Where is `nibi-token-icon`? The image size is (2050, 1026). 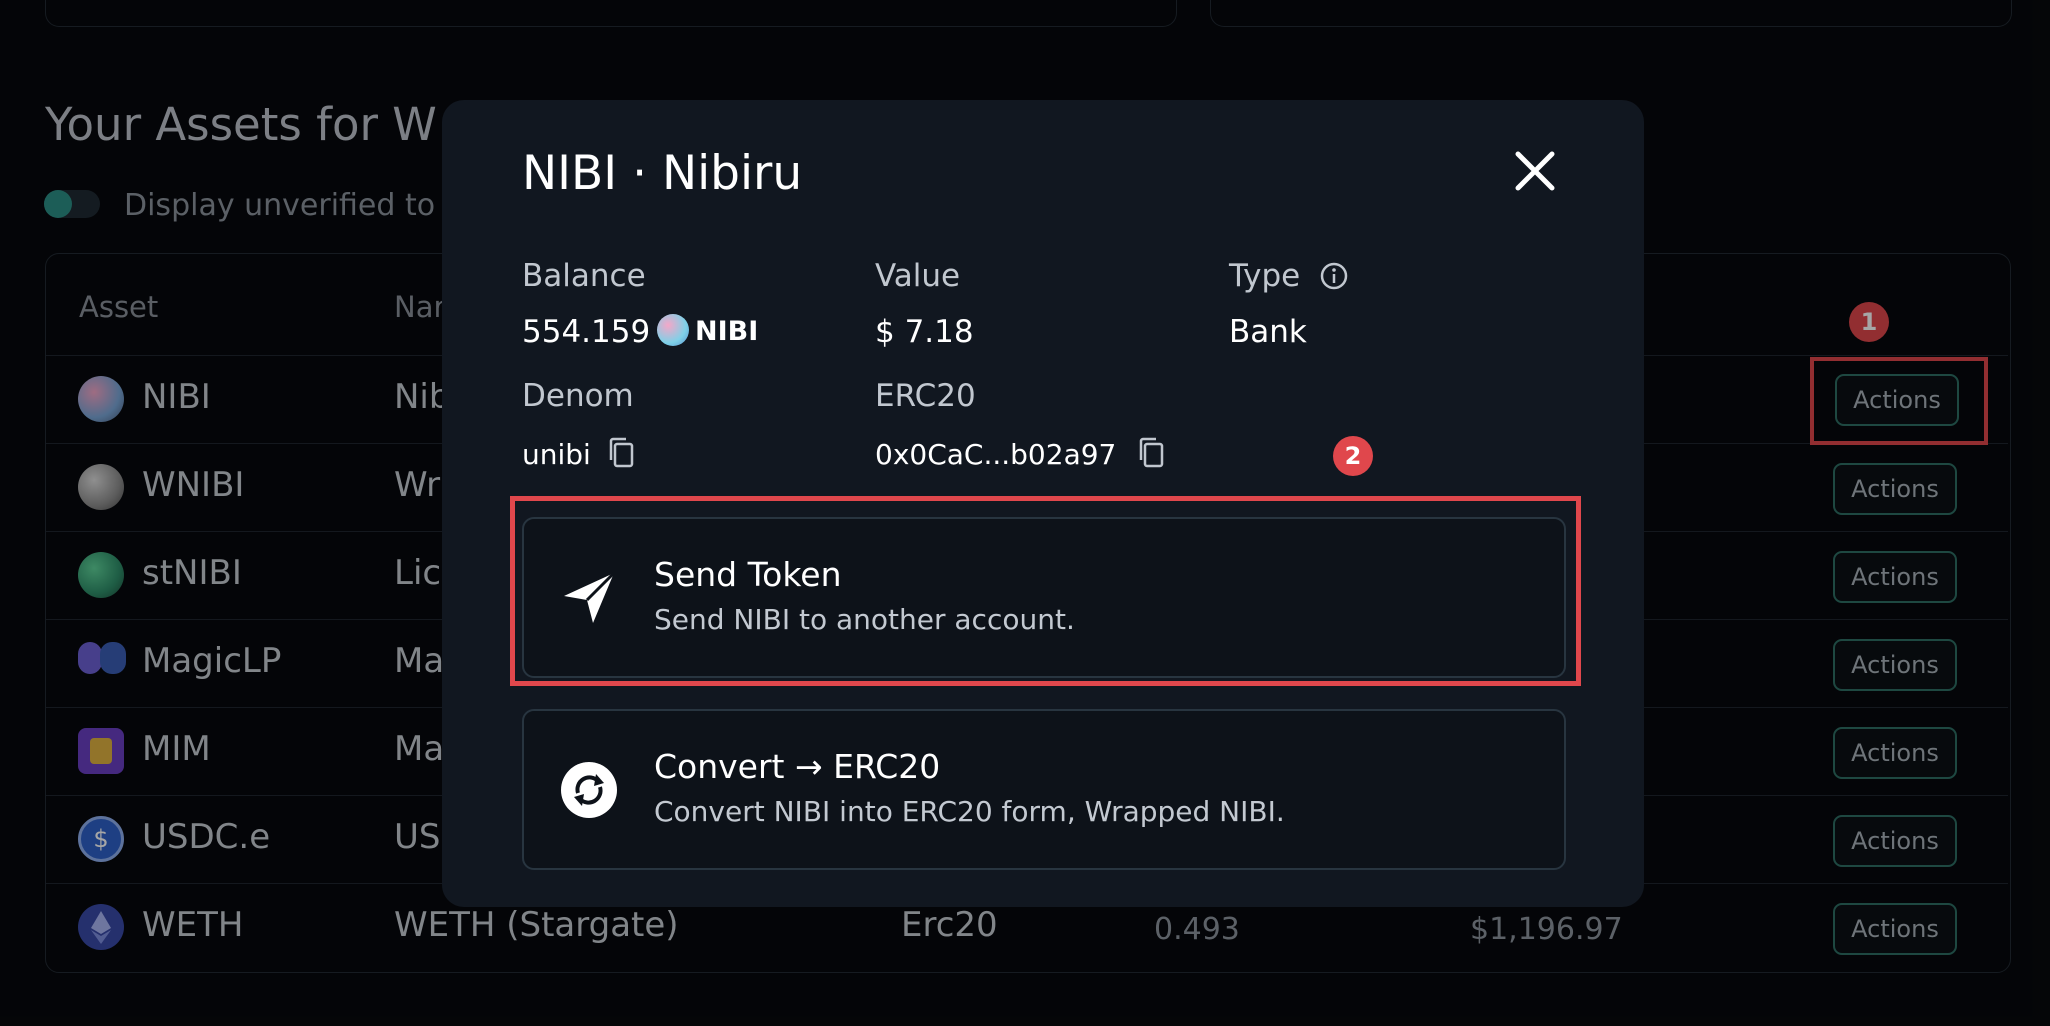
nibi-token-icon is located at coordinates (673, 330).